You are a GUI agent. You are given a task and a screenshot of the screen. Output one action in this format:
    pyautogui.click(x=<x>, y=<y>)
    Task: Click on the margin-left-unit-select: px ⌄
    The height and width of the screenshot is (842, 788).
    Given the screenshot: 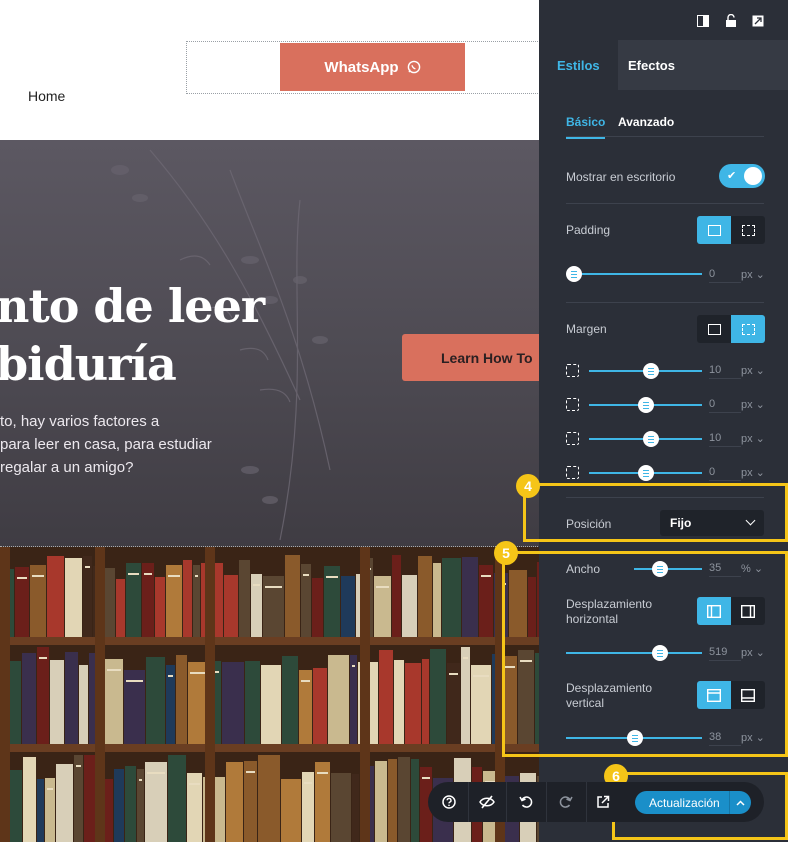 What is the action you would take?
    pyautogui.click(x=753, y=472)
    